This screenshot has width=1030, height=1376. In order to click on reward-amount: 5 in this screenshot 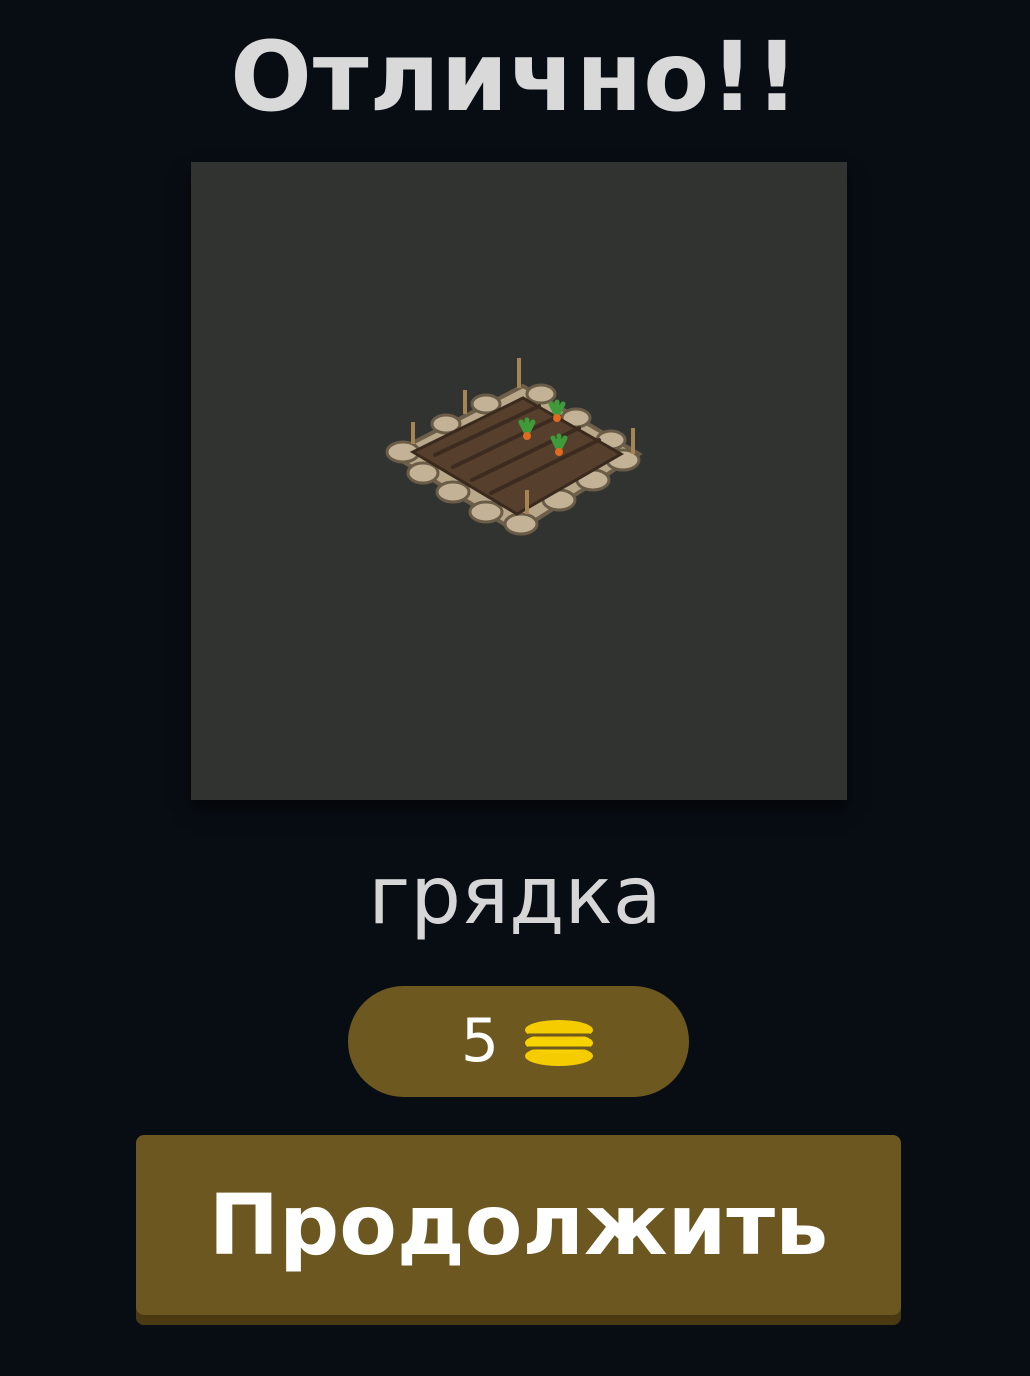, I will do `click(480, 1041)`.